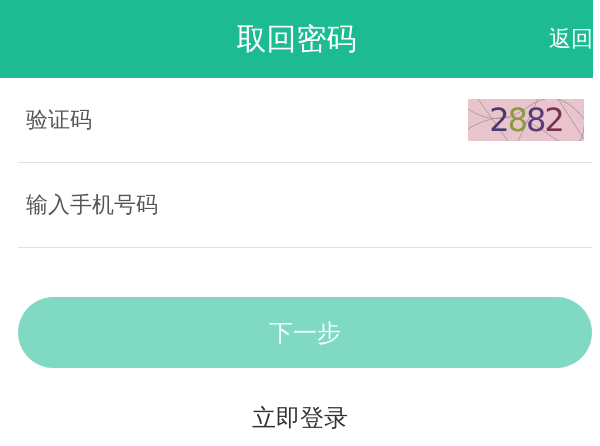 The height and width of the screenshot is (446, 600). I want to click on input-field: 输入手机号码, so click(305, 205).